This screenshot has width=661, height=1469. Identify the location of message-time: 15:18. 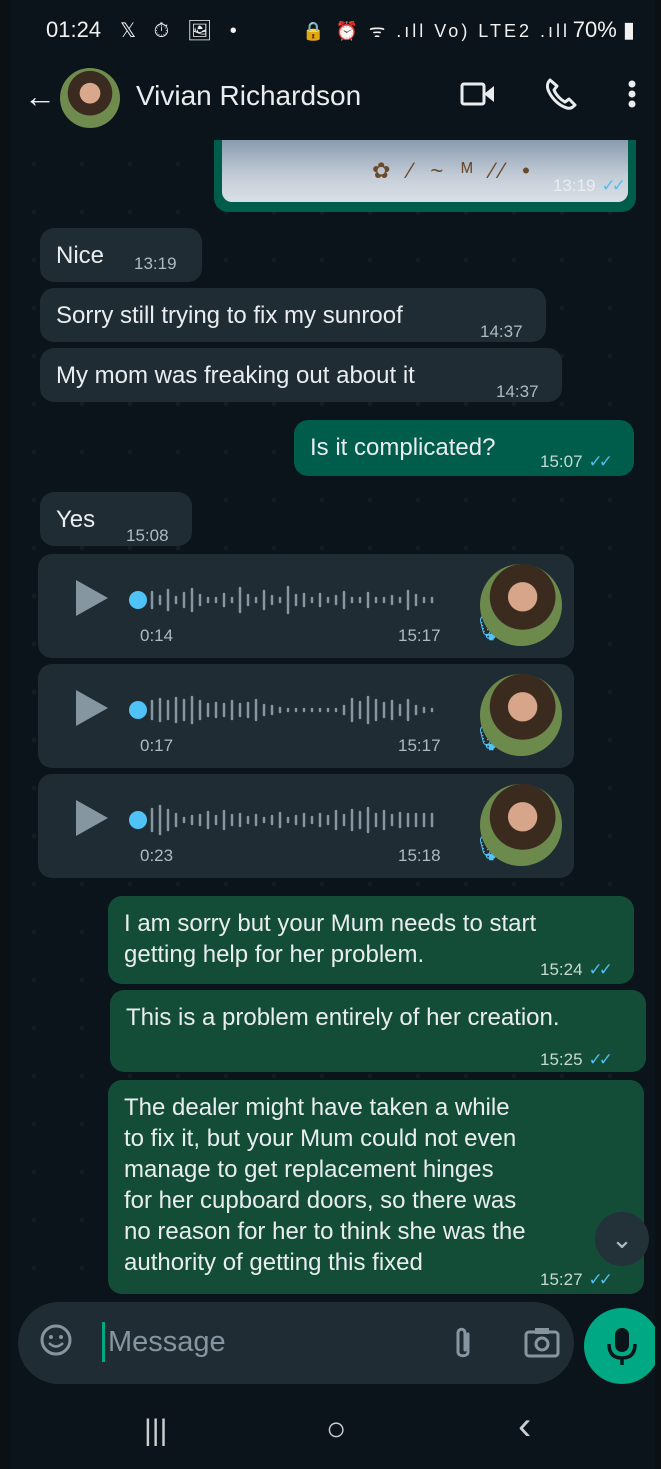
(419, 855).